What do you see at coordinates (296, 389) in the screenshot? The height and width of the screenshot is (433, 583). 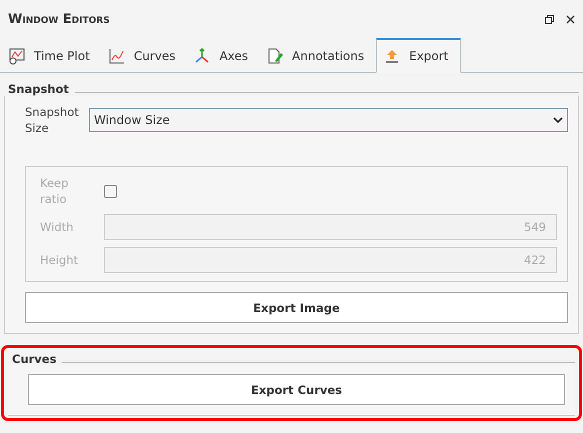 I see `export-button: Export Curves` at bounding box center [296, 389].